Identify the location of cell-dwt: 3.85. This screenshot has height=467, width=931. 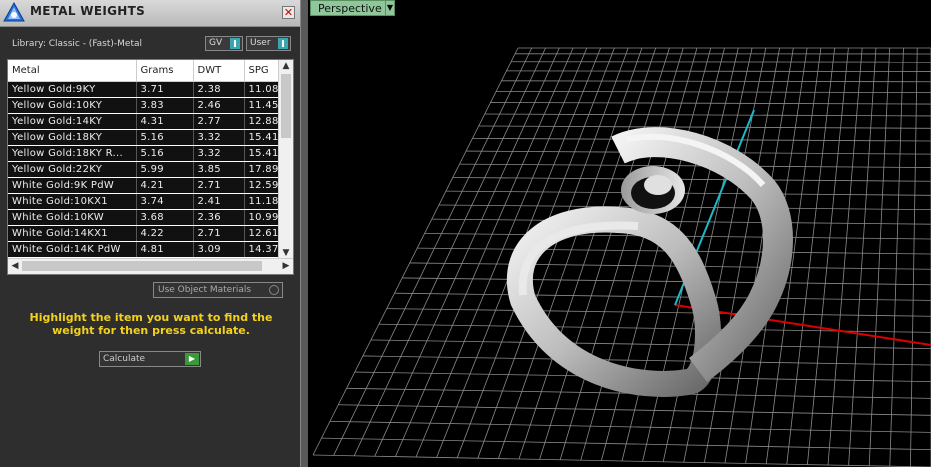
(219, 169).